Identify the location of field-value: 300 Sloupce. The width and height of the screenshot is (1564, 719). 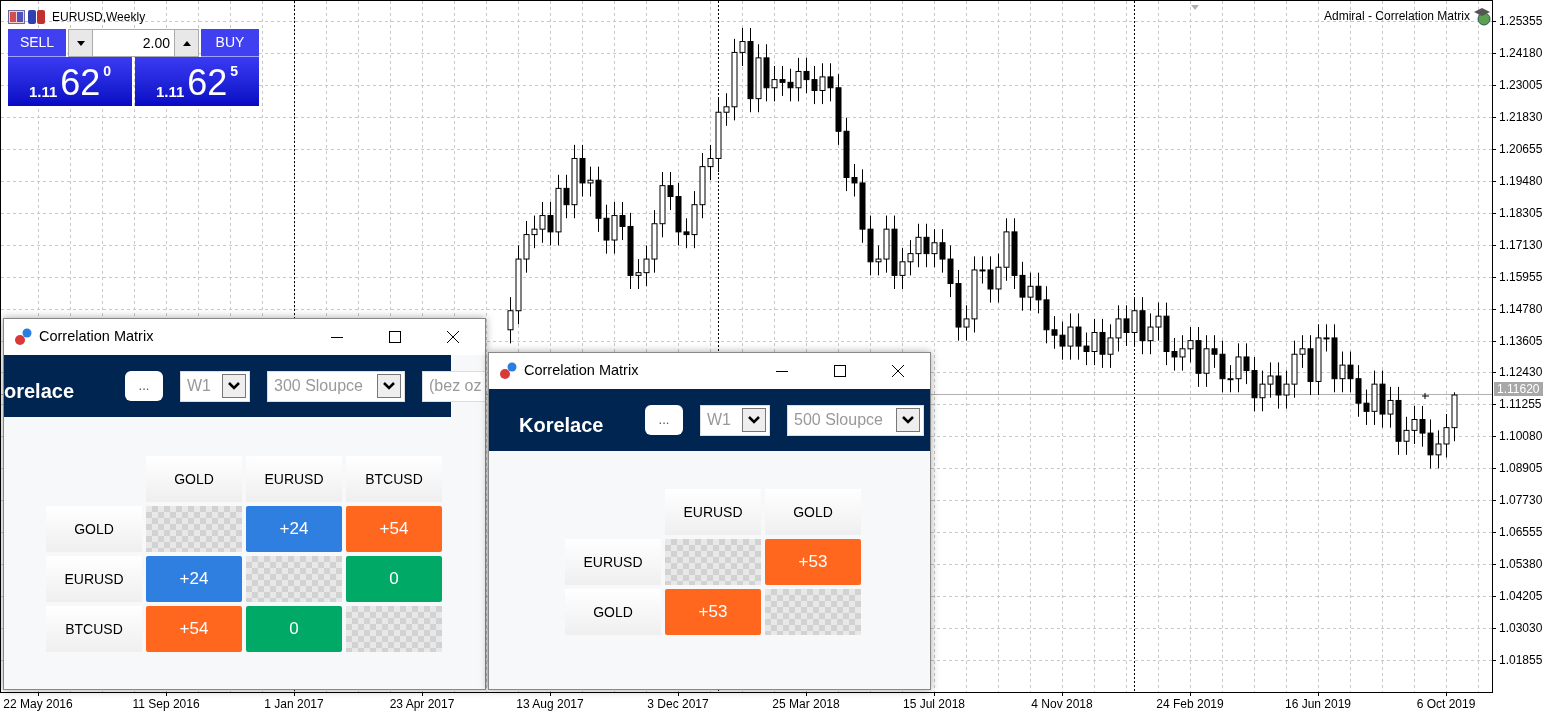
(319, 386).